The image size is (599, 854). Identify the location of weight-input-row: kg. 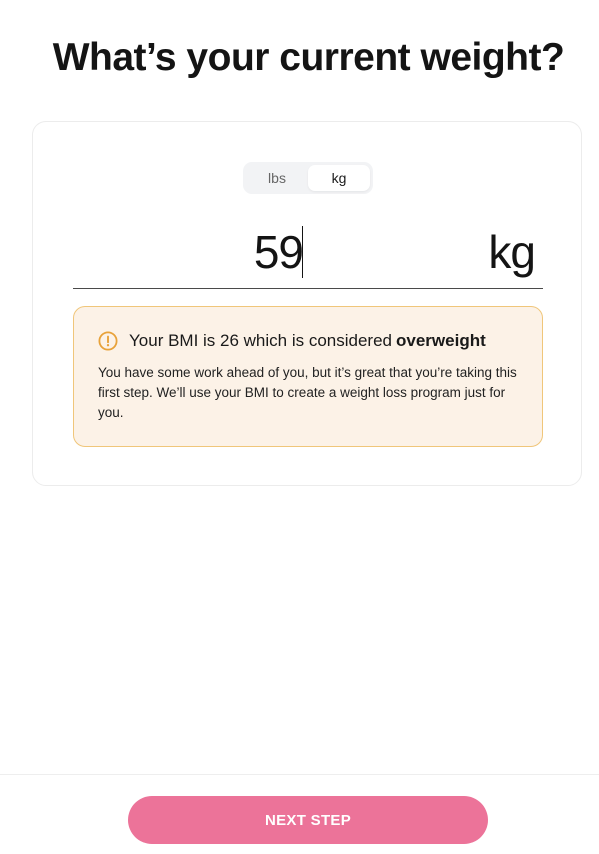
(308, 255).